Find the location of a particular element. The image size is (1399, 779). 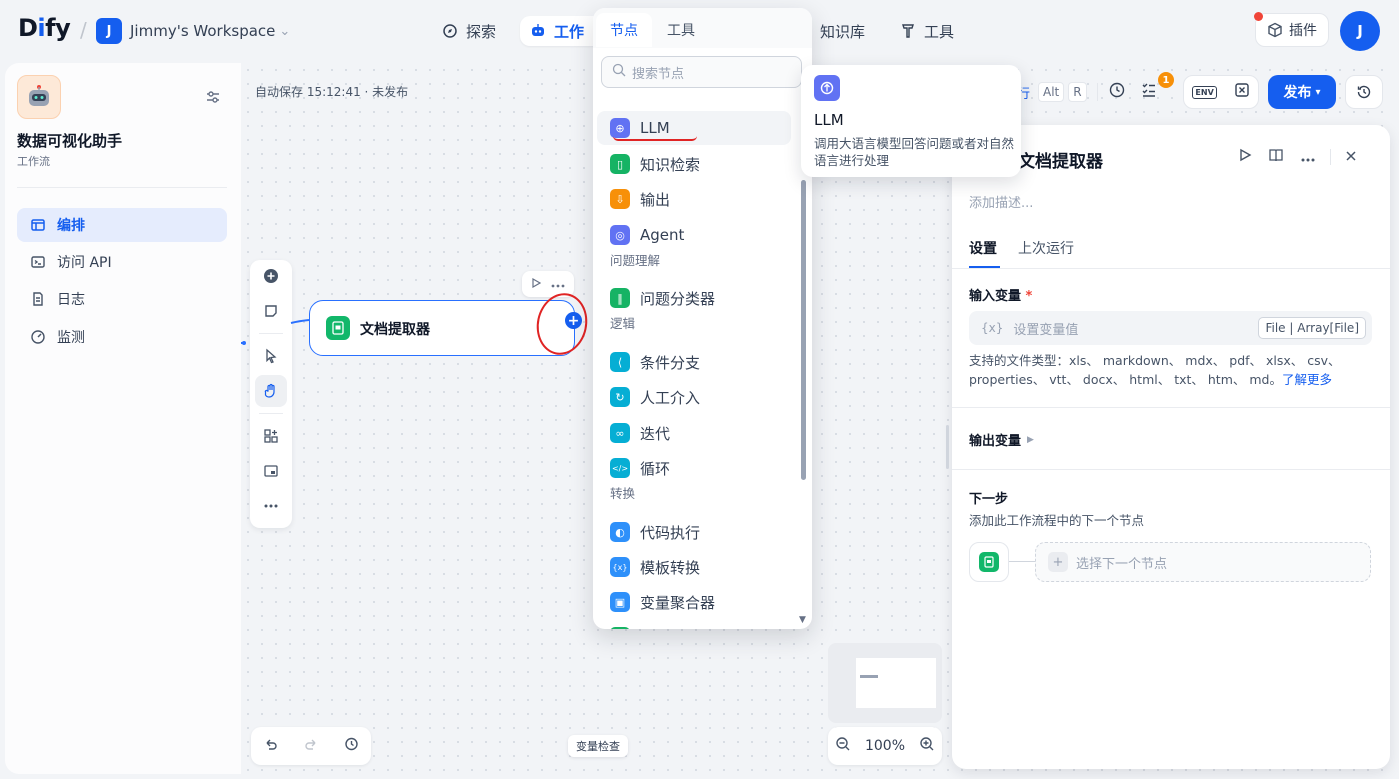

node-more-icon is located at coordinates (558, 284).